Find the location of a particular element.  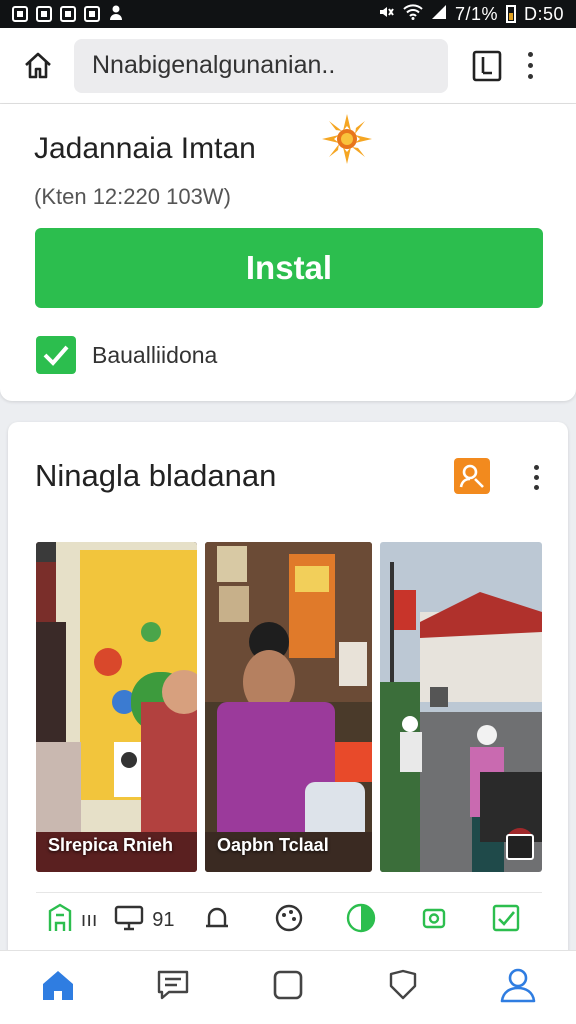

edit-check-icon is located at coordinates (506, 921).